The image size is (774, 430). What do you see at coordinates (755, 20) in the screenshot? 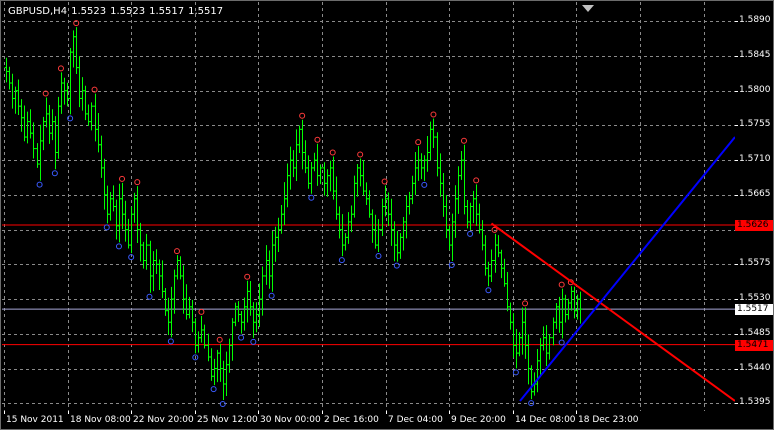
I see `price-tick-label: 1.5890` at bounding box center [755, 20].